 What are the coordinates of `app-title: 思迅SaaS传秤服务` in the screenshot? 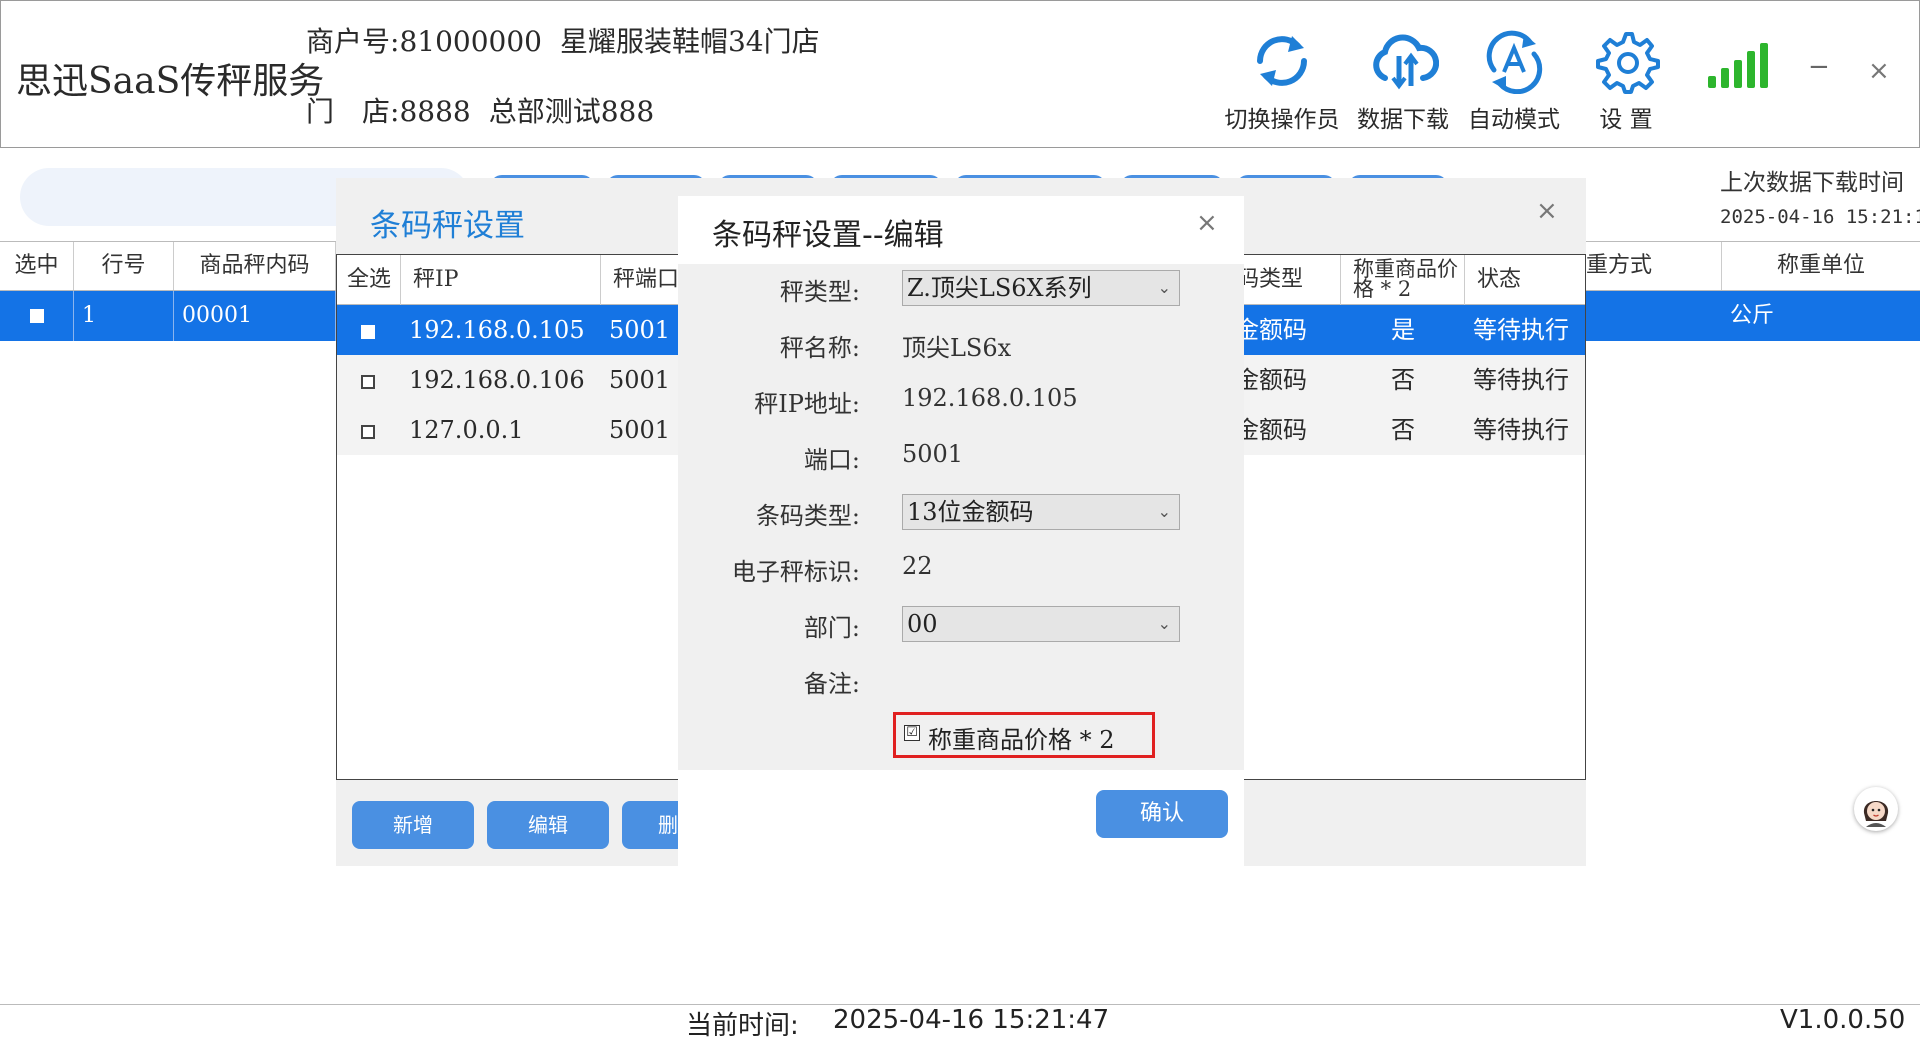 It's located at (170, 81).